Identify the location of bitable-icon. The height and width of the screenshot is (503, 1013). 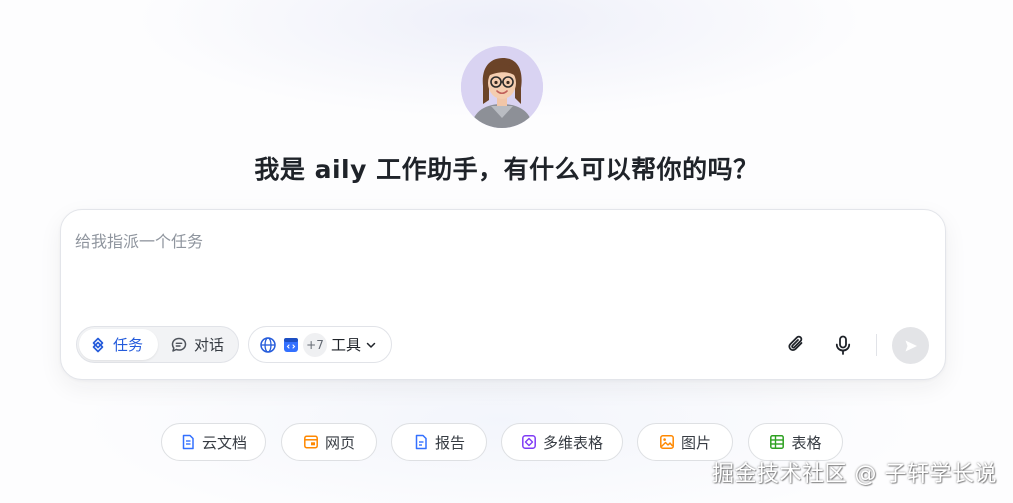
(529, 442).